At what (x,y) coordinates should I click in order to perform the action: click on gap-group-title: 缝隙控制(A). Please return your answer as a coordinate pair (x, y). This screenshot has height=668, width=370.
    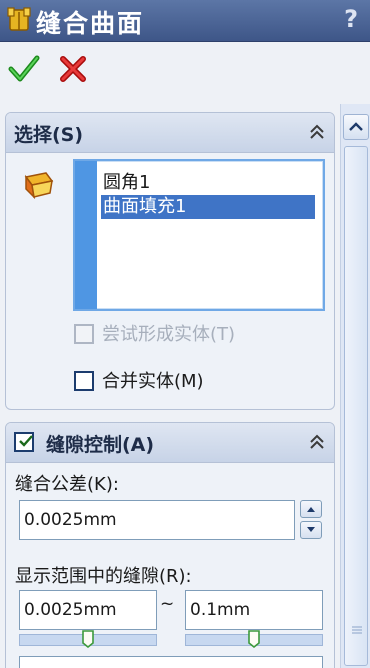
    Looking at the image, I should click on (100, 445).